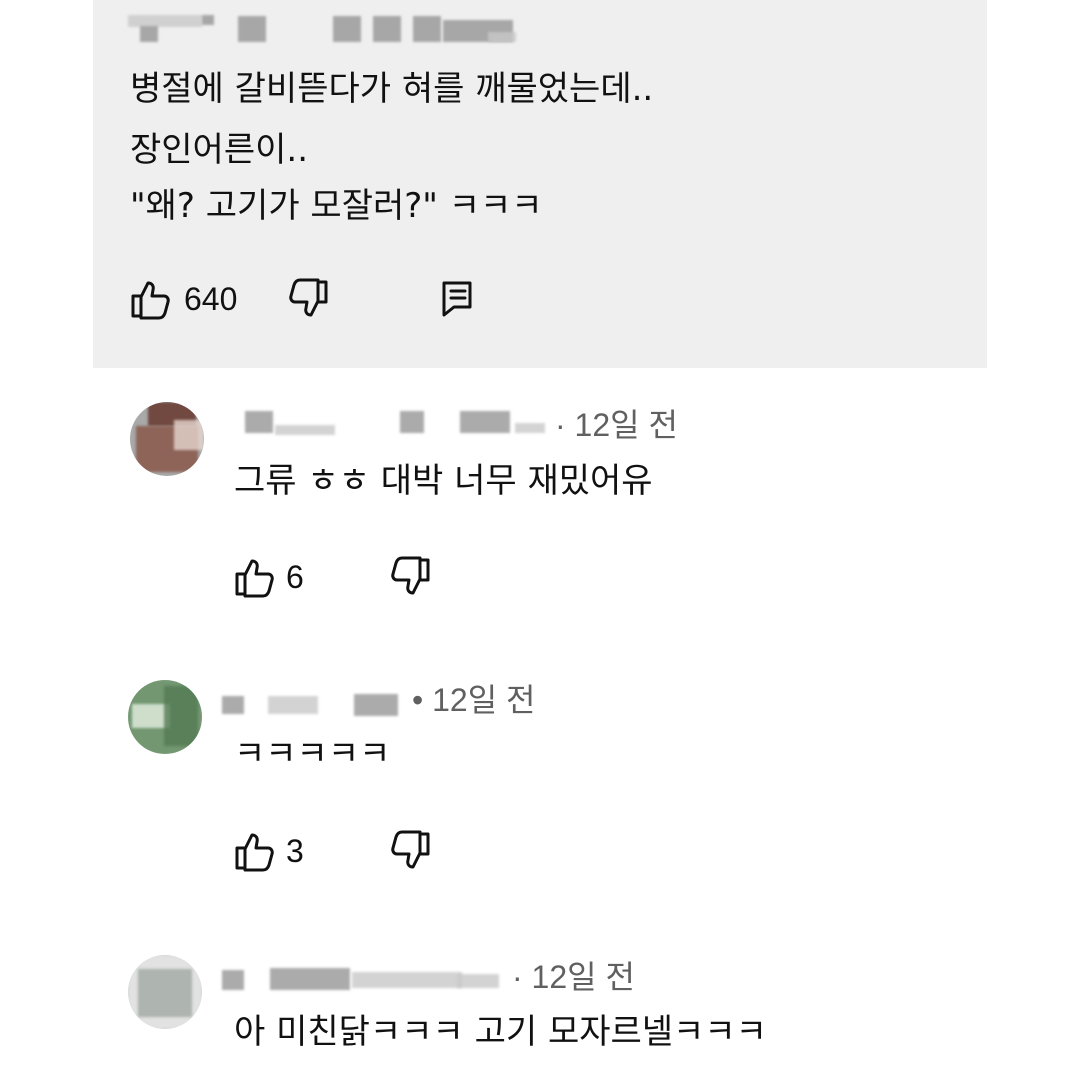  What do you see at coordinates (312, 754) in the screenshot?
I see `reply-text: ㅋㅋㅋㅋㅋ` at bounding box center [312, 754].